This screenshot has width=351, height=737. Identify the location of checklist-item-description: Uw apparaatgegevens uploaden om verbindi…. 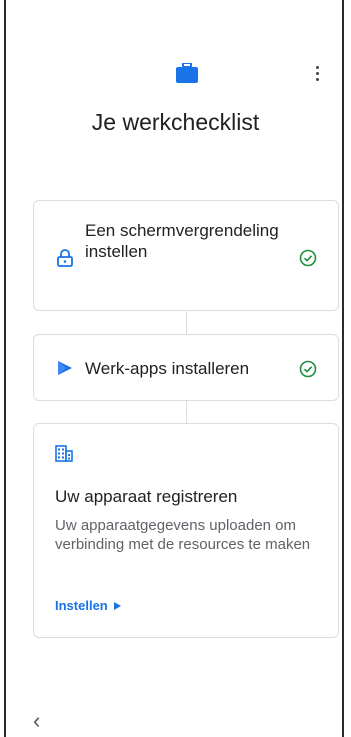
(183, 535).